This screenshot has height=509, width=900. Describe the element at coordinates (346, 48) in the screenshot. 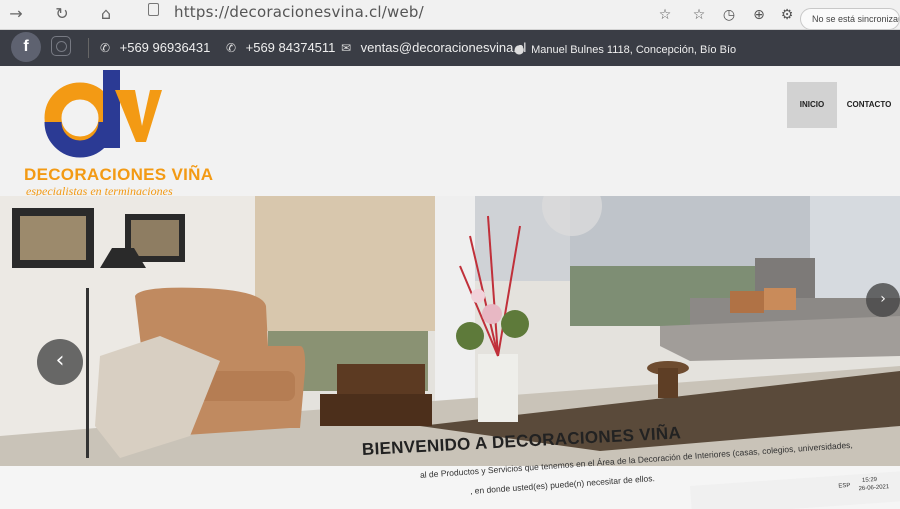

I see `envelope-icon: ✉` at that location.